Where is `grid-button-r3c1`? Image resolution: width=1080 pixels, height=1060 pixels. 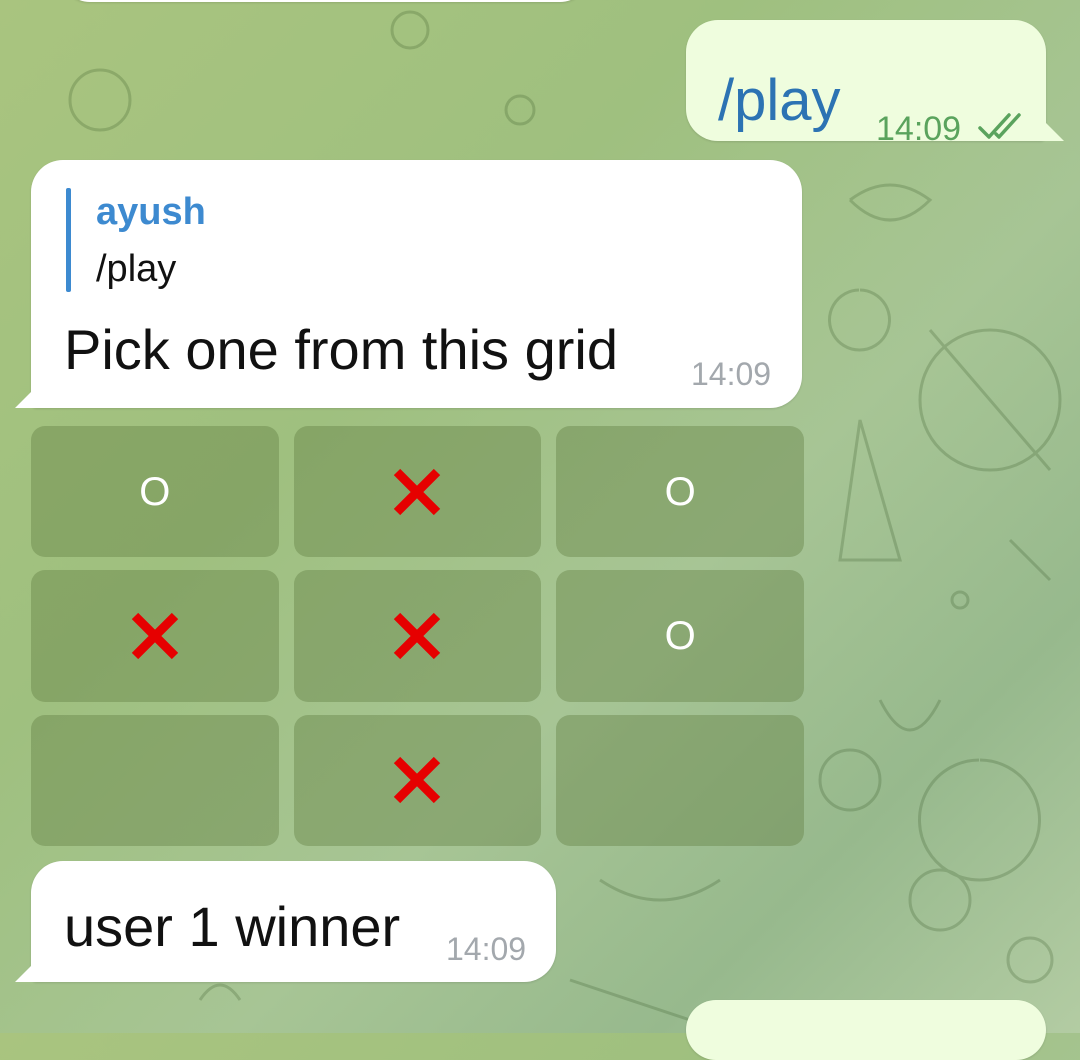
grid-button-r3c1 is located at coordinates (155, 780).